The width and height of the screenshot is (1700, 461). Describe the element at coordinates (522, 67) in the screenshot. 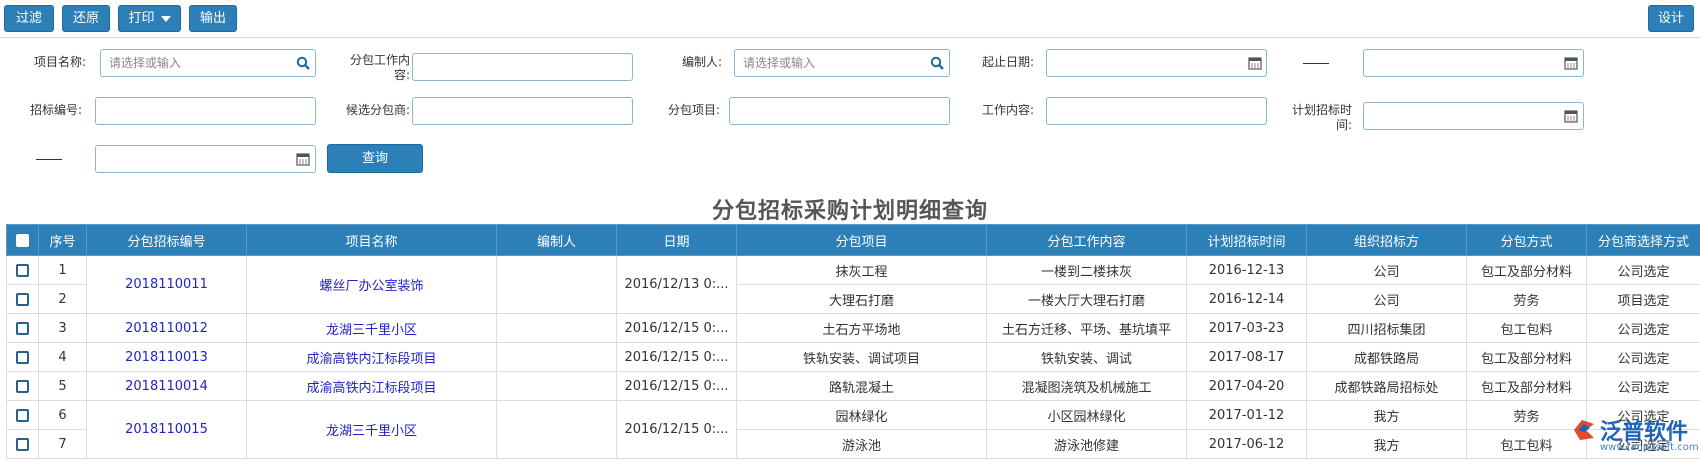

I see `sub-work-content-input` at that location.